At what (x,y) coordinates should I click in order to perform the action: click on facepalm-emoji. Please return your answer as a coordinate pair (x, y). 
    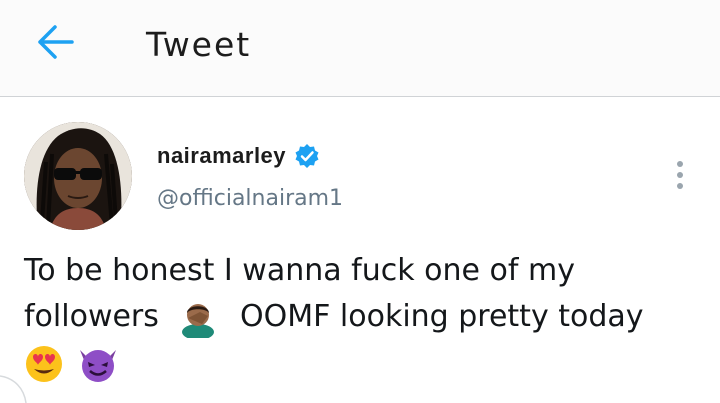
    Looking at the image, I should click on (198, 320).